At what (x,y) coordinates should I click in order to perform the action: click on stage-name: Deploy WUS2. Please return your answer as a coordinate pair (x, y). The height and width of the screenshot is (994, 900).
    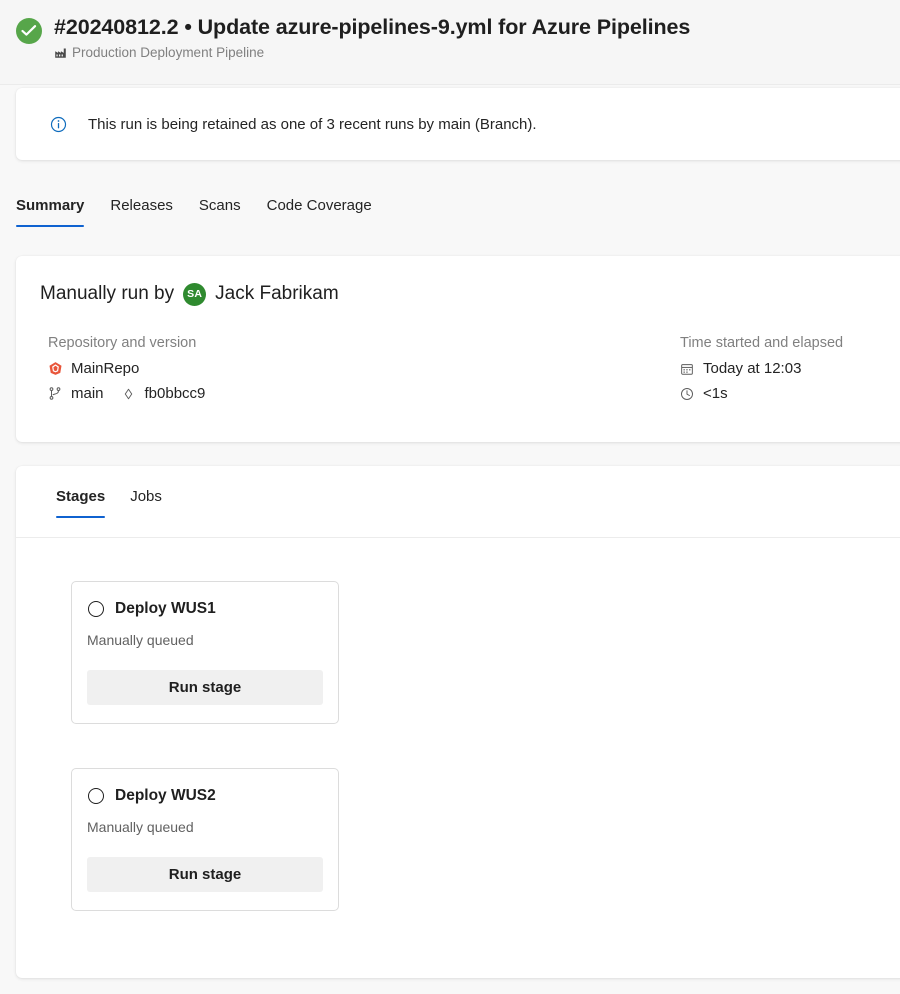
    Looking at the image, I should click on (165, 796).